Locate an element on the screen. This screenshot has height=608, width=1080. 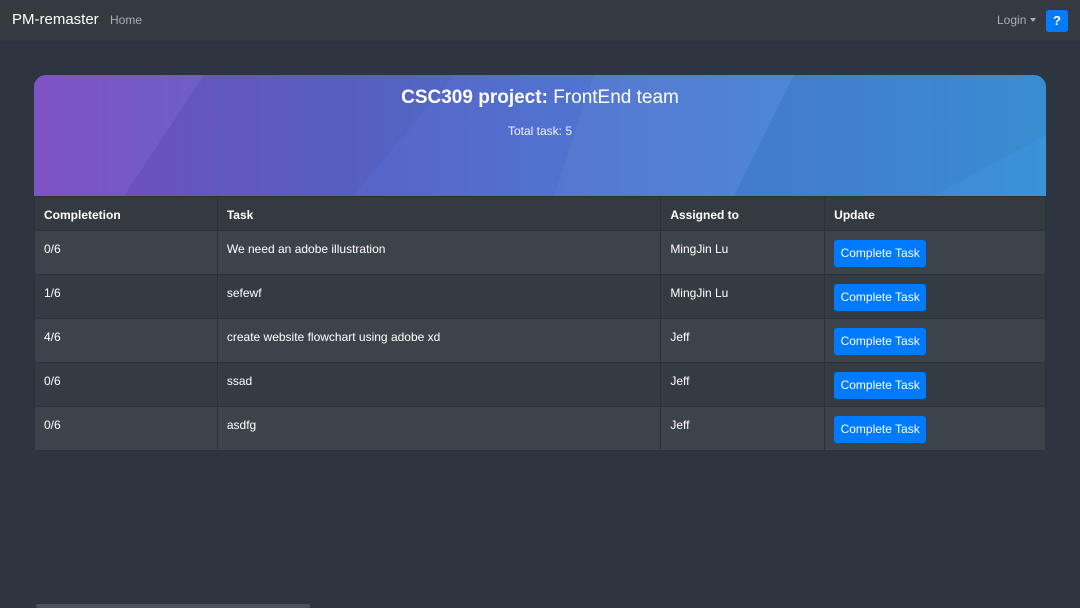
help-button: ? is located at coordinates (1057, 21).